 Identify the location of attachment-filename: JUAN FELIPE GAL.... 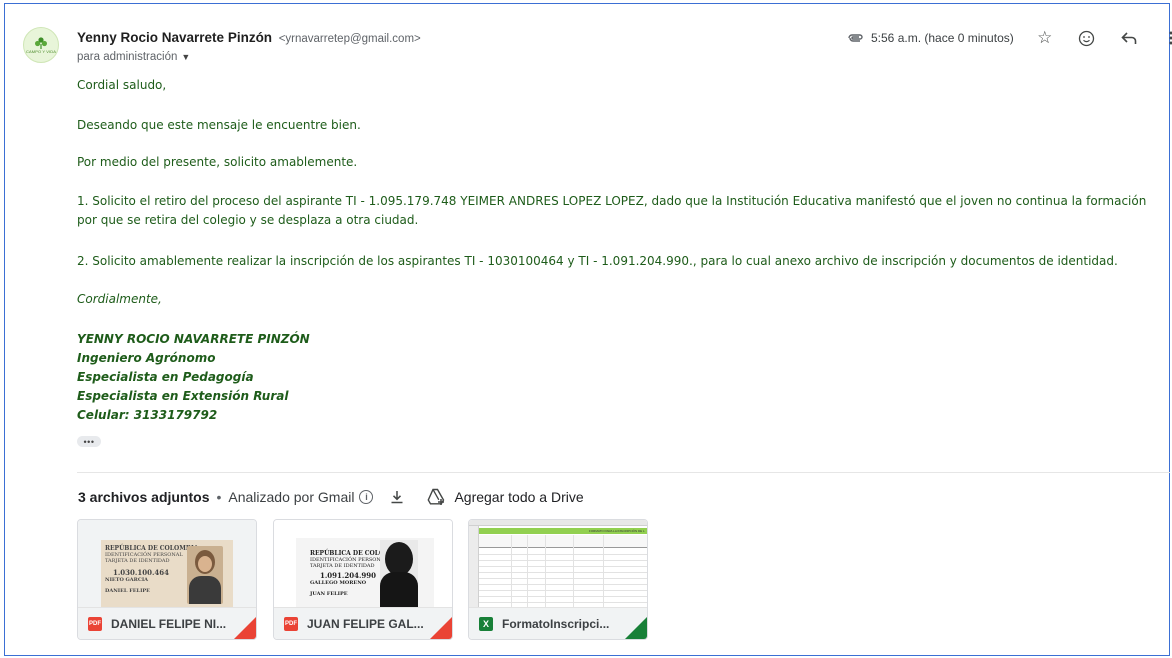
(365, 624).